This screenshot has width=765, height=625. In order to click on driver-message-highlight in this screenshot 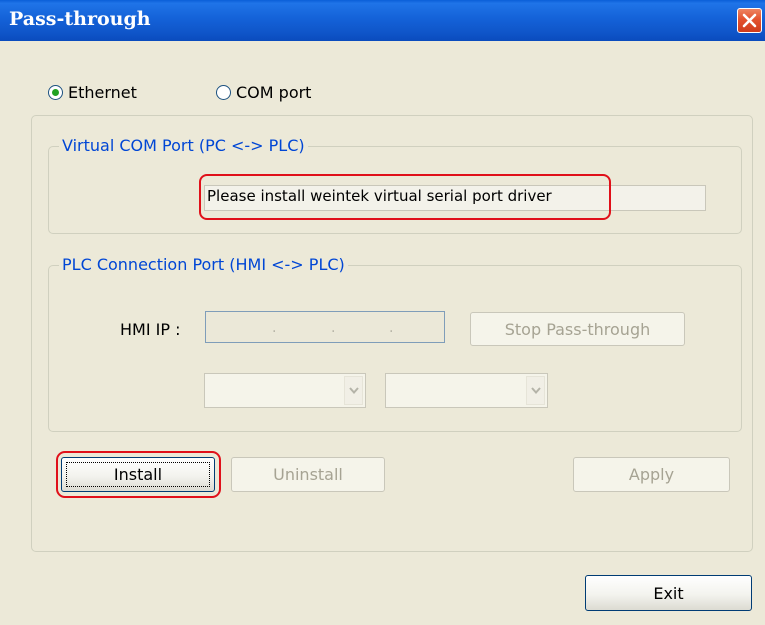, I will do `click(405, 197)`.